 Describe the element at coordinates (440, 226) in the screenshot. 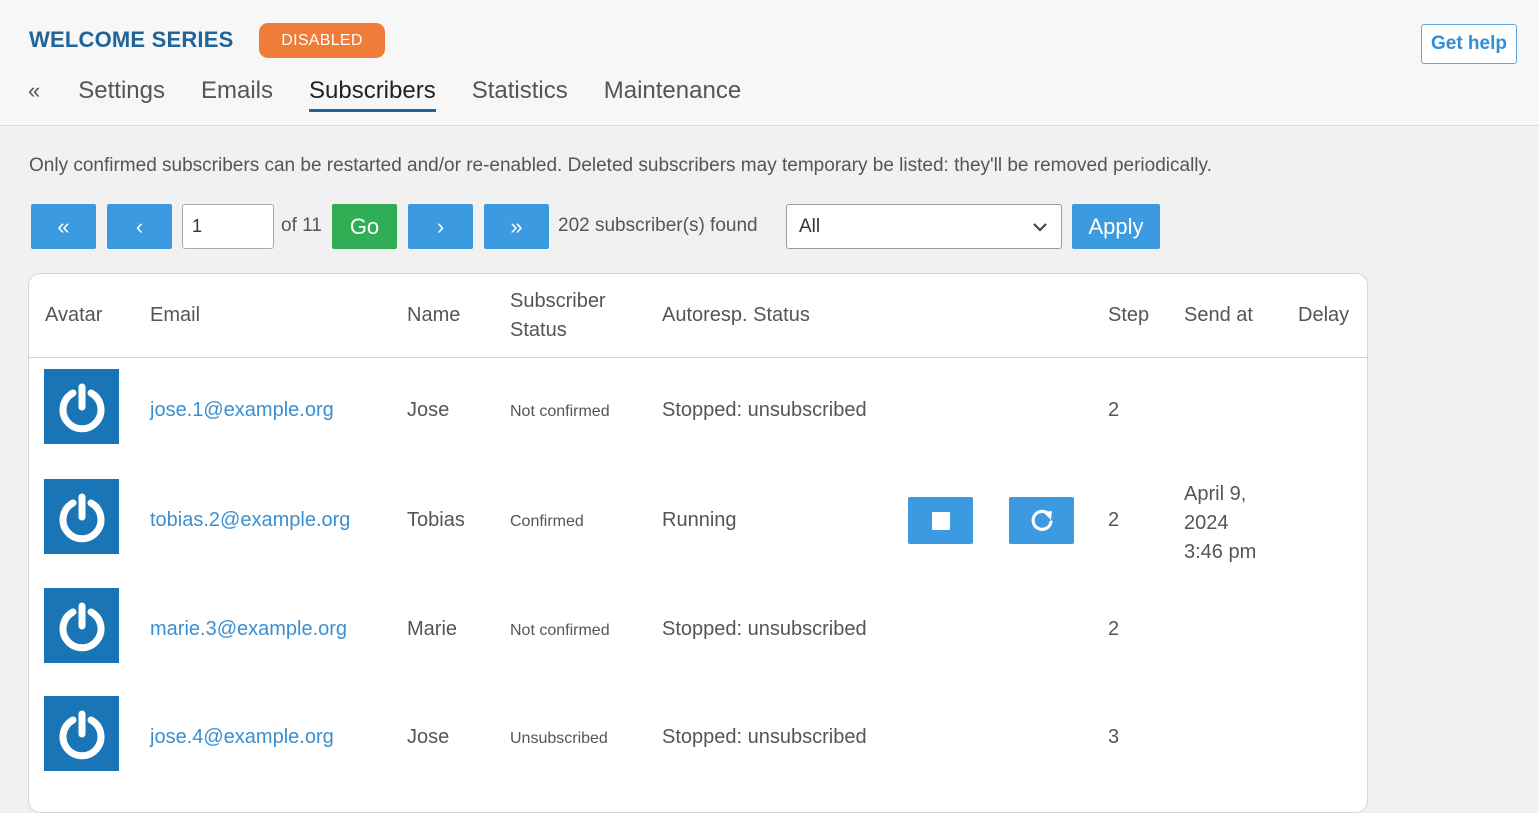

I see `next-page-button: ›` at that location.